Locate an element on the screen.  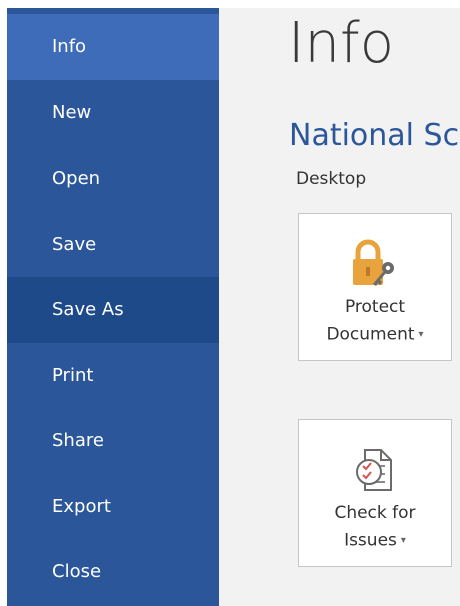
checklist-inspect-icon is located at coordinates (374, 470).